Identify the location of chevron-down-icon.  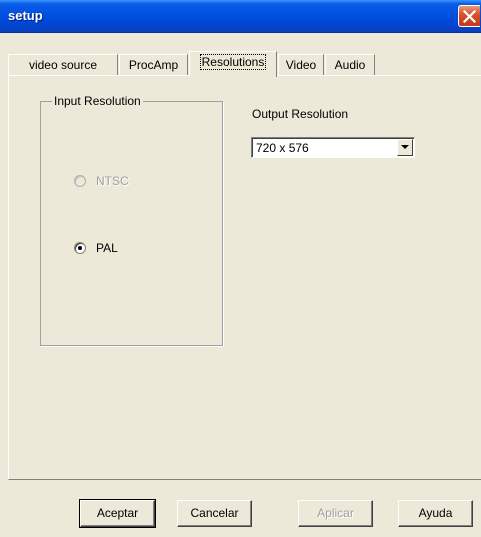
(405, 147).